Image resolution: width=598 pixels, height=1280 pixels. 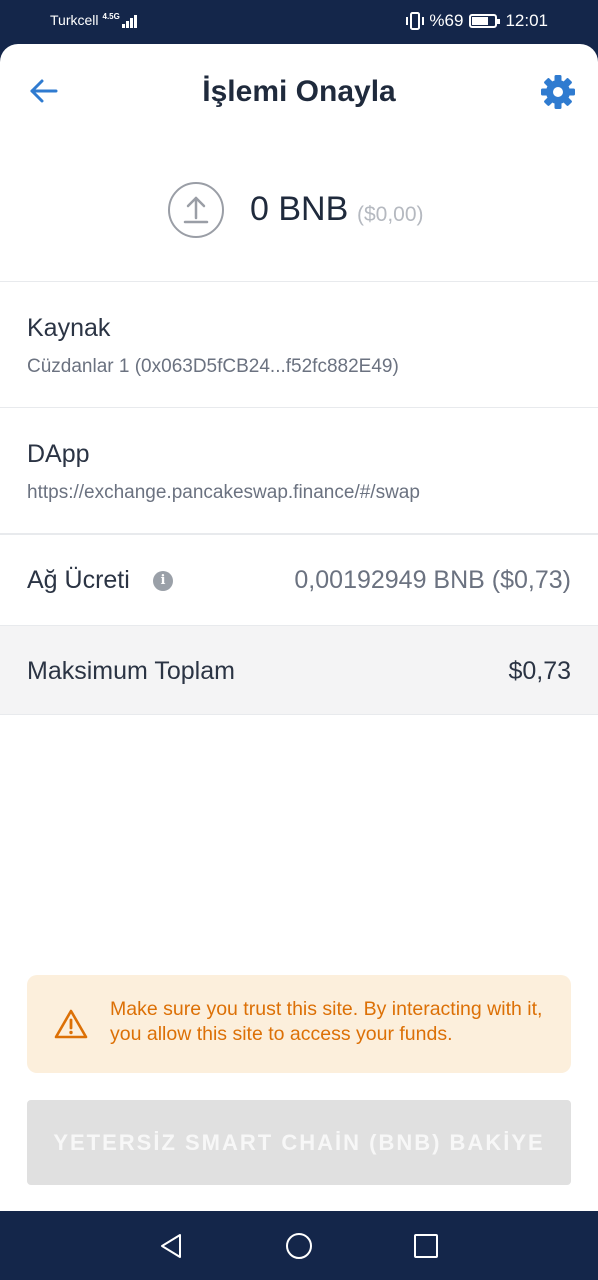 What do you see at coordinates (78, 580) in the screenshot?
I see `network-fee-label: Ağ Ücreti` at bounding box center [78, 580].